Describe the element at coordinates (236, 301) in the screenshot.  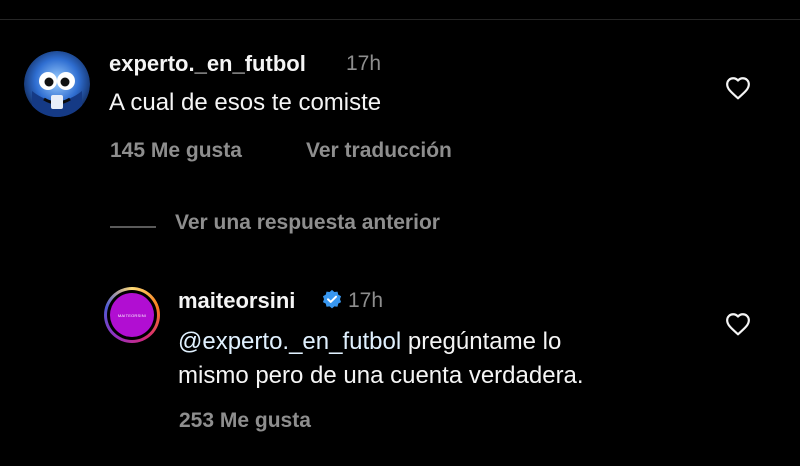
I see `reply-username: maiteorsini` at that location.